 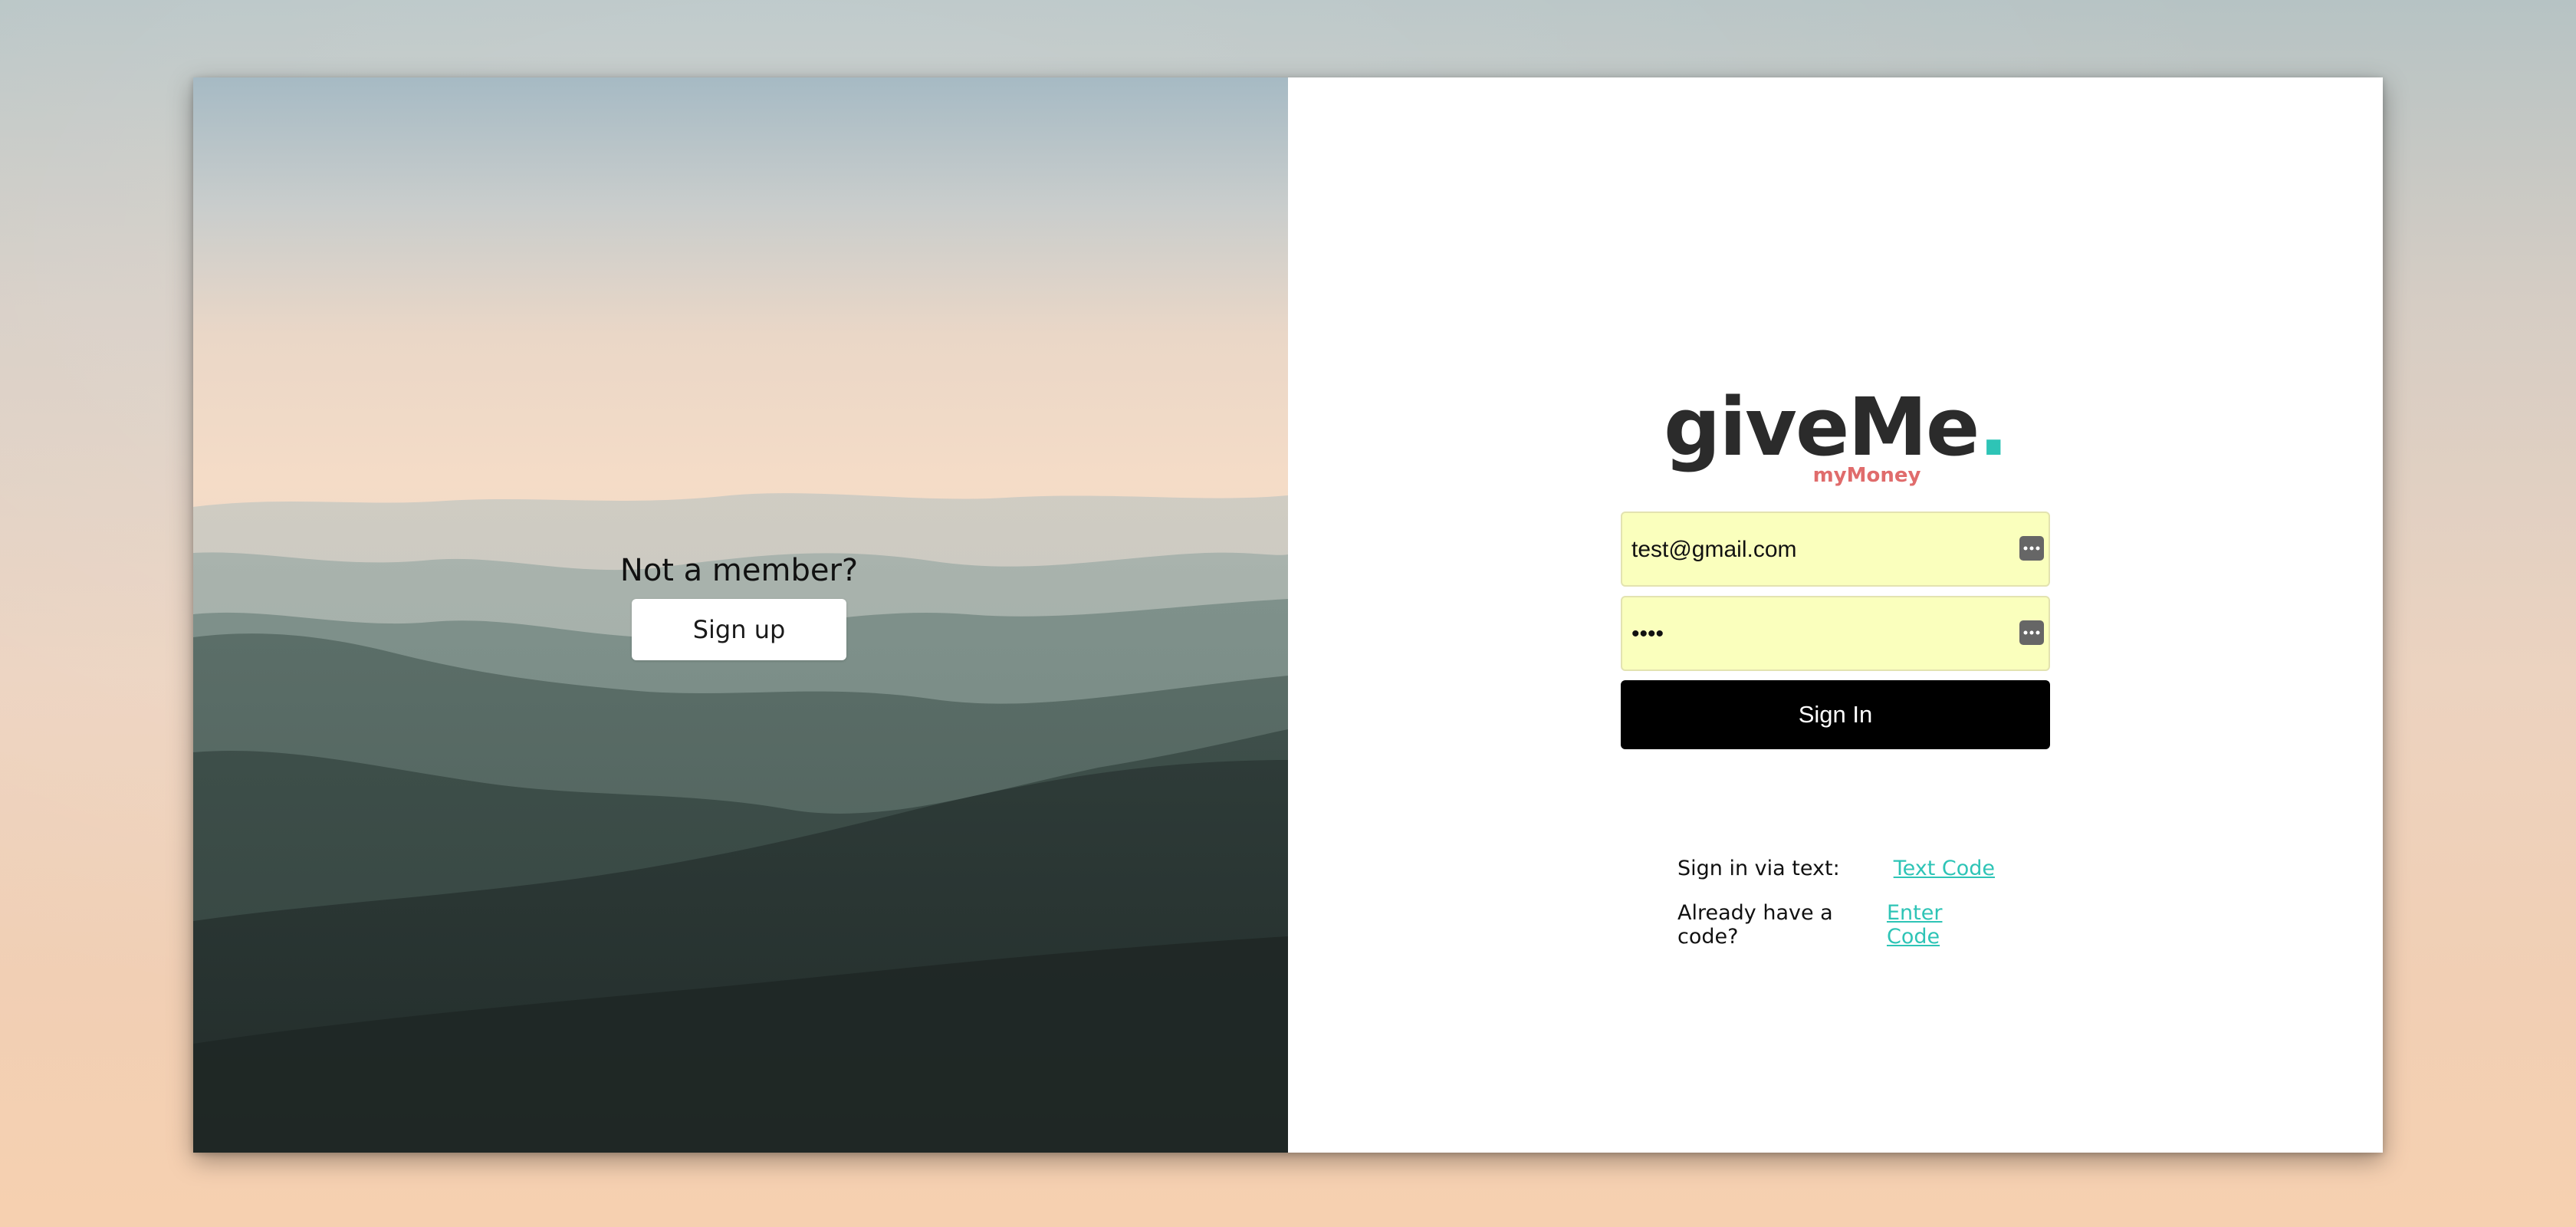 What do you see at coordinates (1815, 550) in the screenshot?
I see `email-input` at bounding box center [1815, 550].